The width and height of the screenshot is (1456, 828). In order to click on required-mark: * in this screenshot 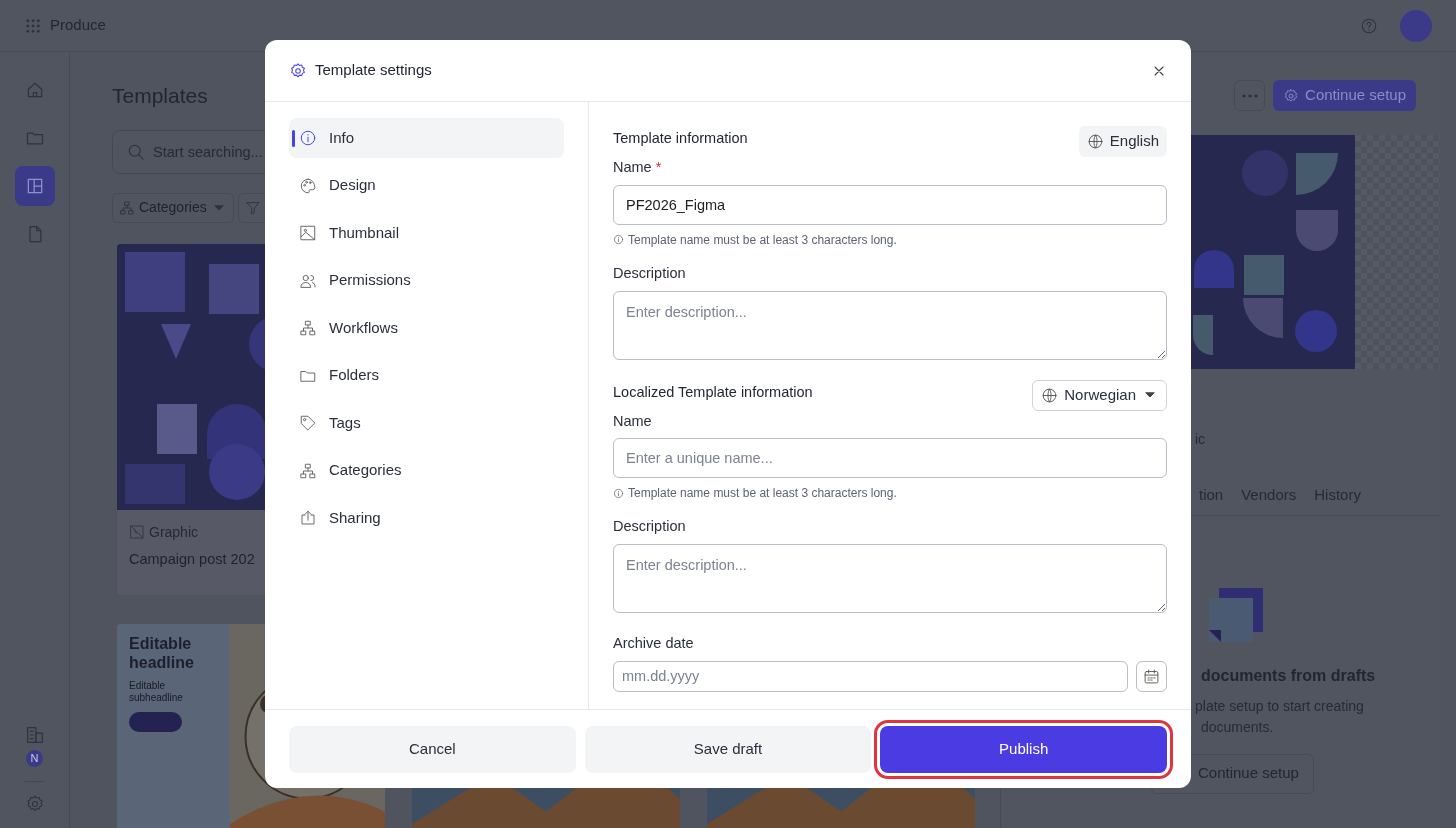, I will do `click(658, 167)`.